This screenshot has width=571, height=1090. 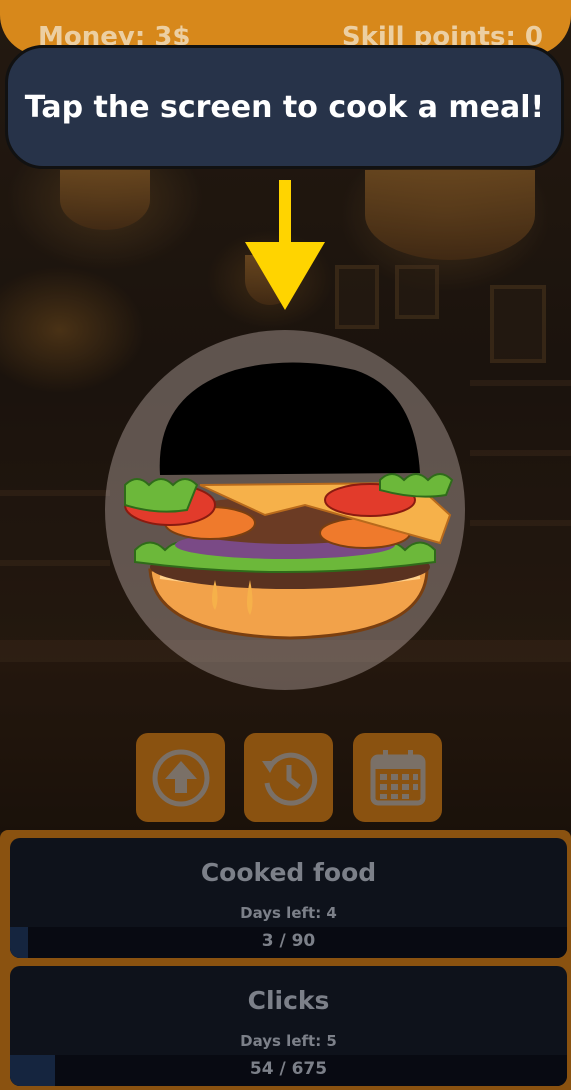 What do you see at coordinates (288, 898) in the screenshot?
I see `quest-card-cooked-food: Cooked food Days left: 4 3 / 90` at bounding box center [288, 898].